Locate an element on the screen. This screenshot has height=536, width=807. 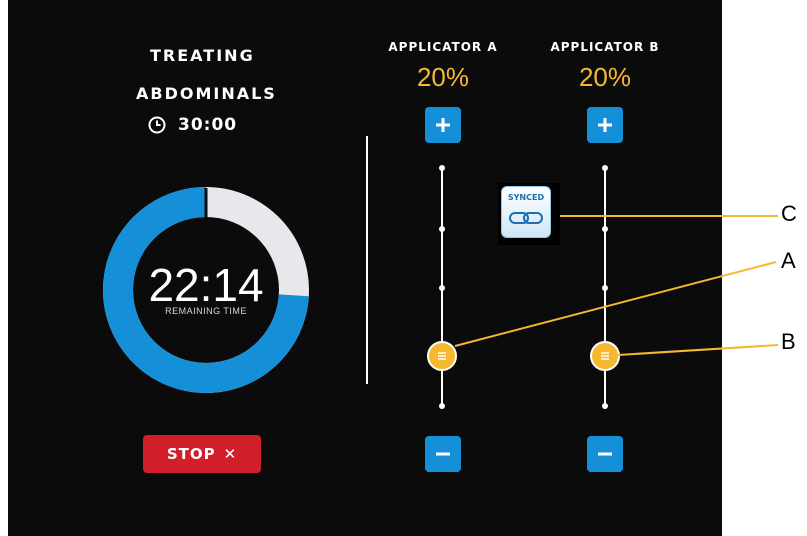
callout-c: C is located at coordinates (789, 213).